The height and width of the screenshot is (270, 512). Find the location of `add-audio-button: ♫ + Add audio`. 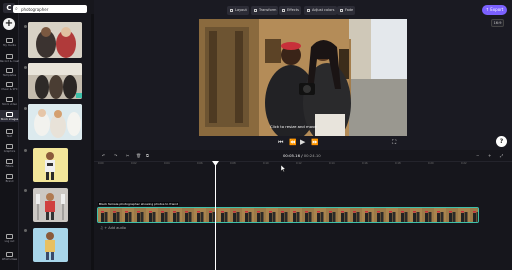

add-audio-button: ♫ + Add audio is located at coordinates (113, 228).